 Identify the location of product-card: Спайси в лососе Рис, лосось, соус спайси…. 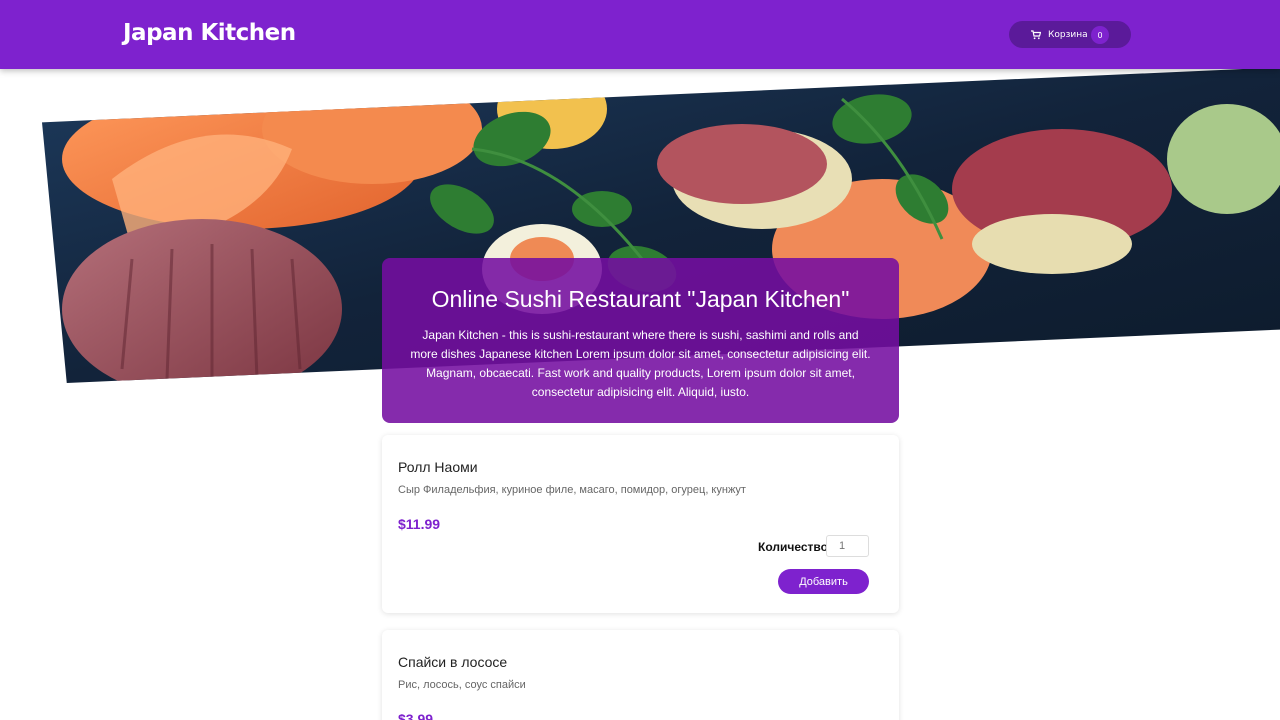
(640, 675).